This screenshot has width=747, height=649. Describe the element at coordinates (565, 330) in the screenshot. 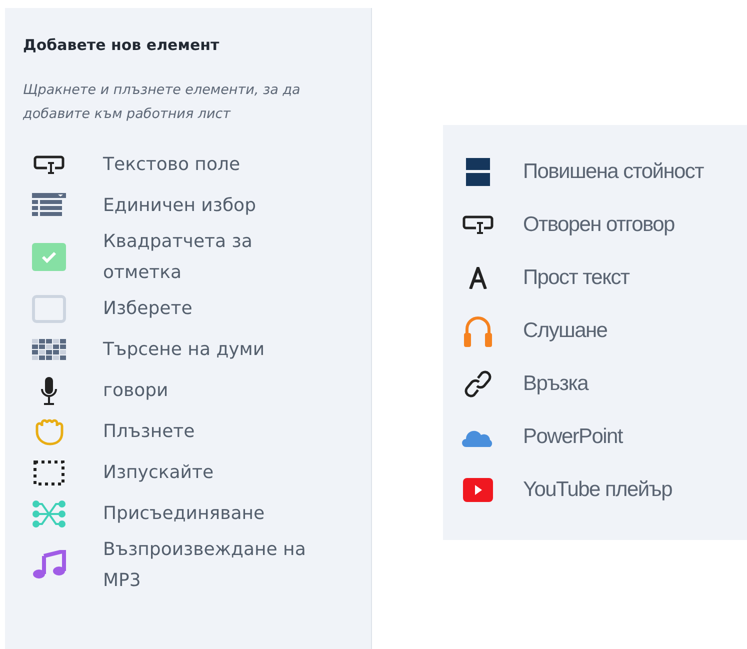

I see `element-label: Слушане` at that location.